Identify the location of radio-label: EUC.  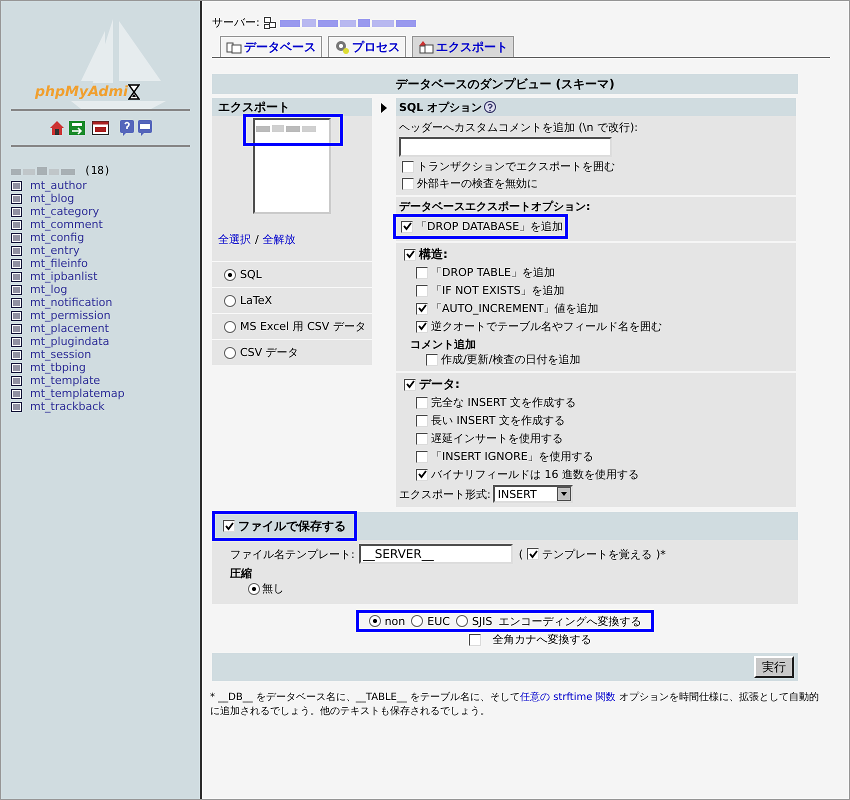
(438, 621).